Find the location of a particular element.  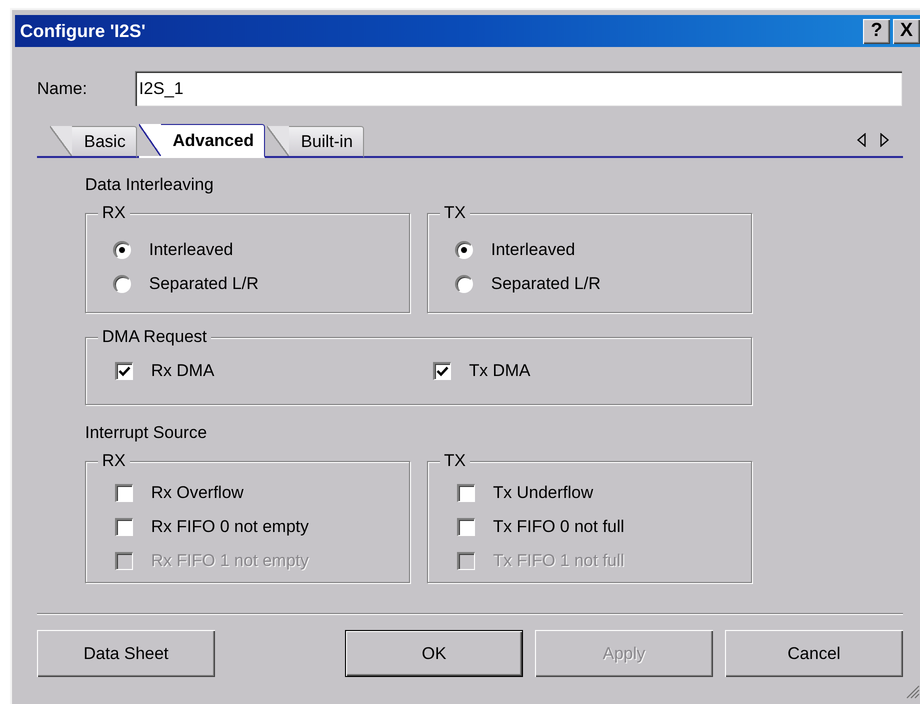

option-label: Tx FIFO 0 not full is located at coordinates (558, 527).